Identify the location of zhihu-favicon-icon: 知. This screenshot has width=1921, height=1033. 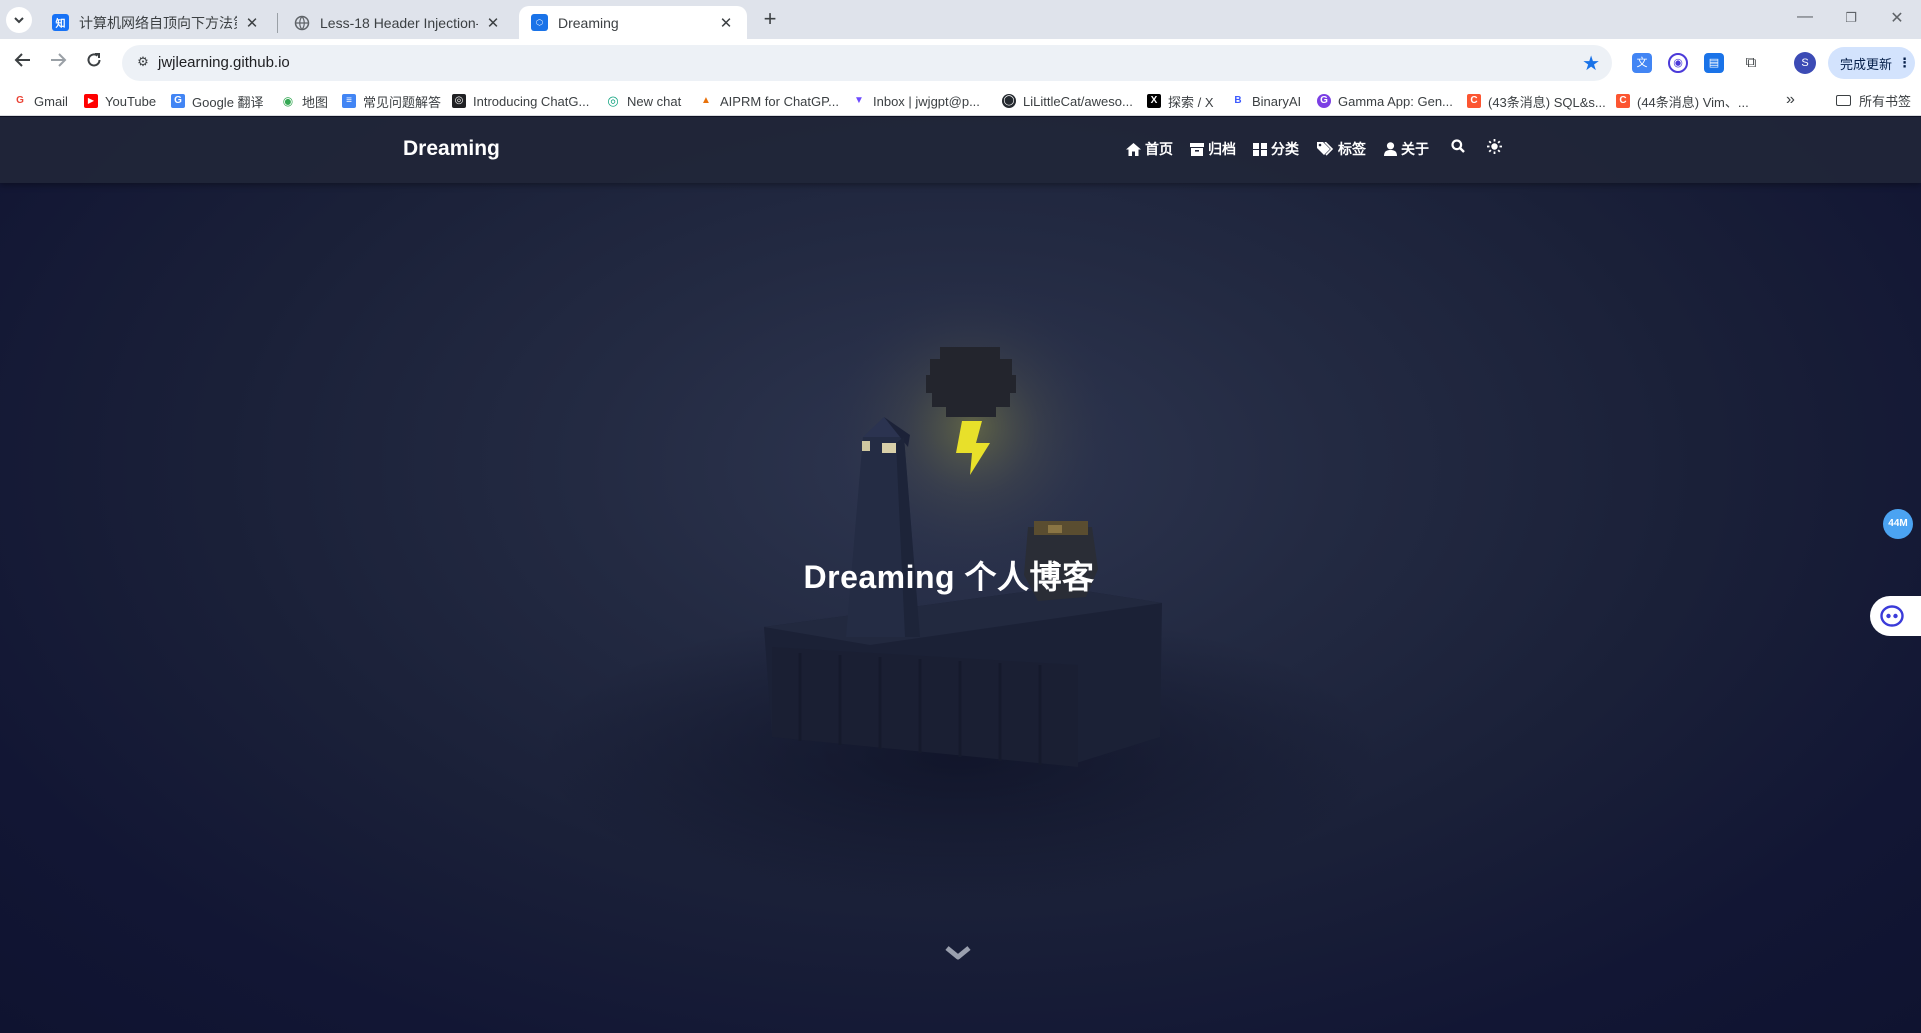
(60, 22).